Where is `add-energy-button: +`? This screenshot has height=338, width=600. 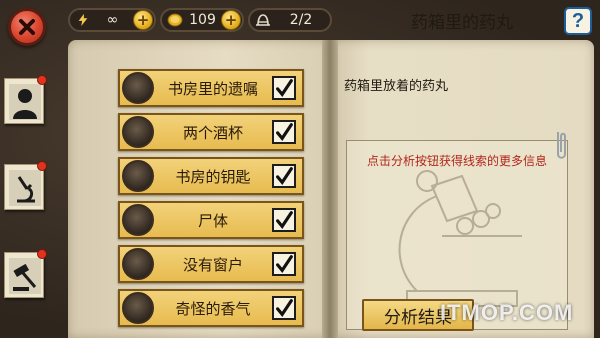 add-energy-button: + is located at coordinates (143, 20).